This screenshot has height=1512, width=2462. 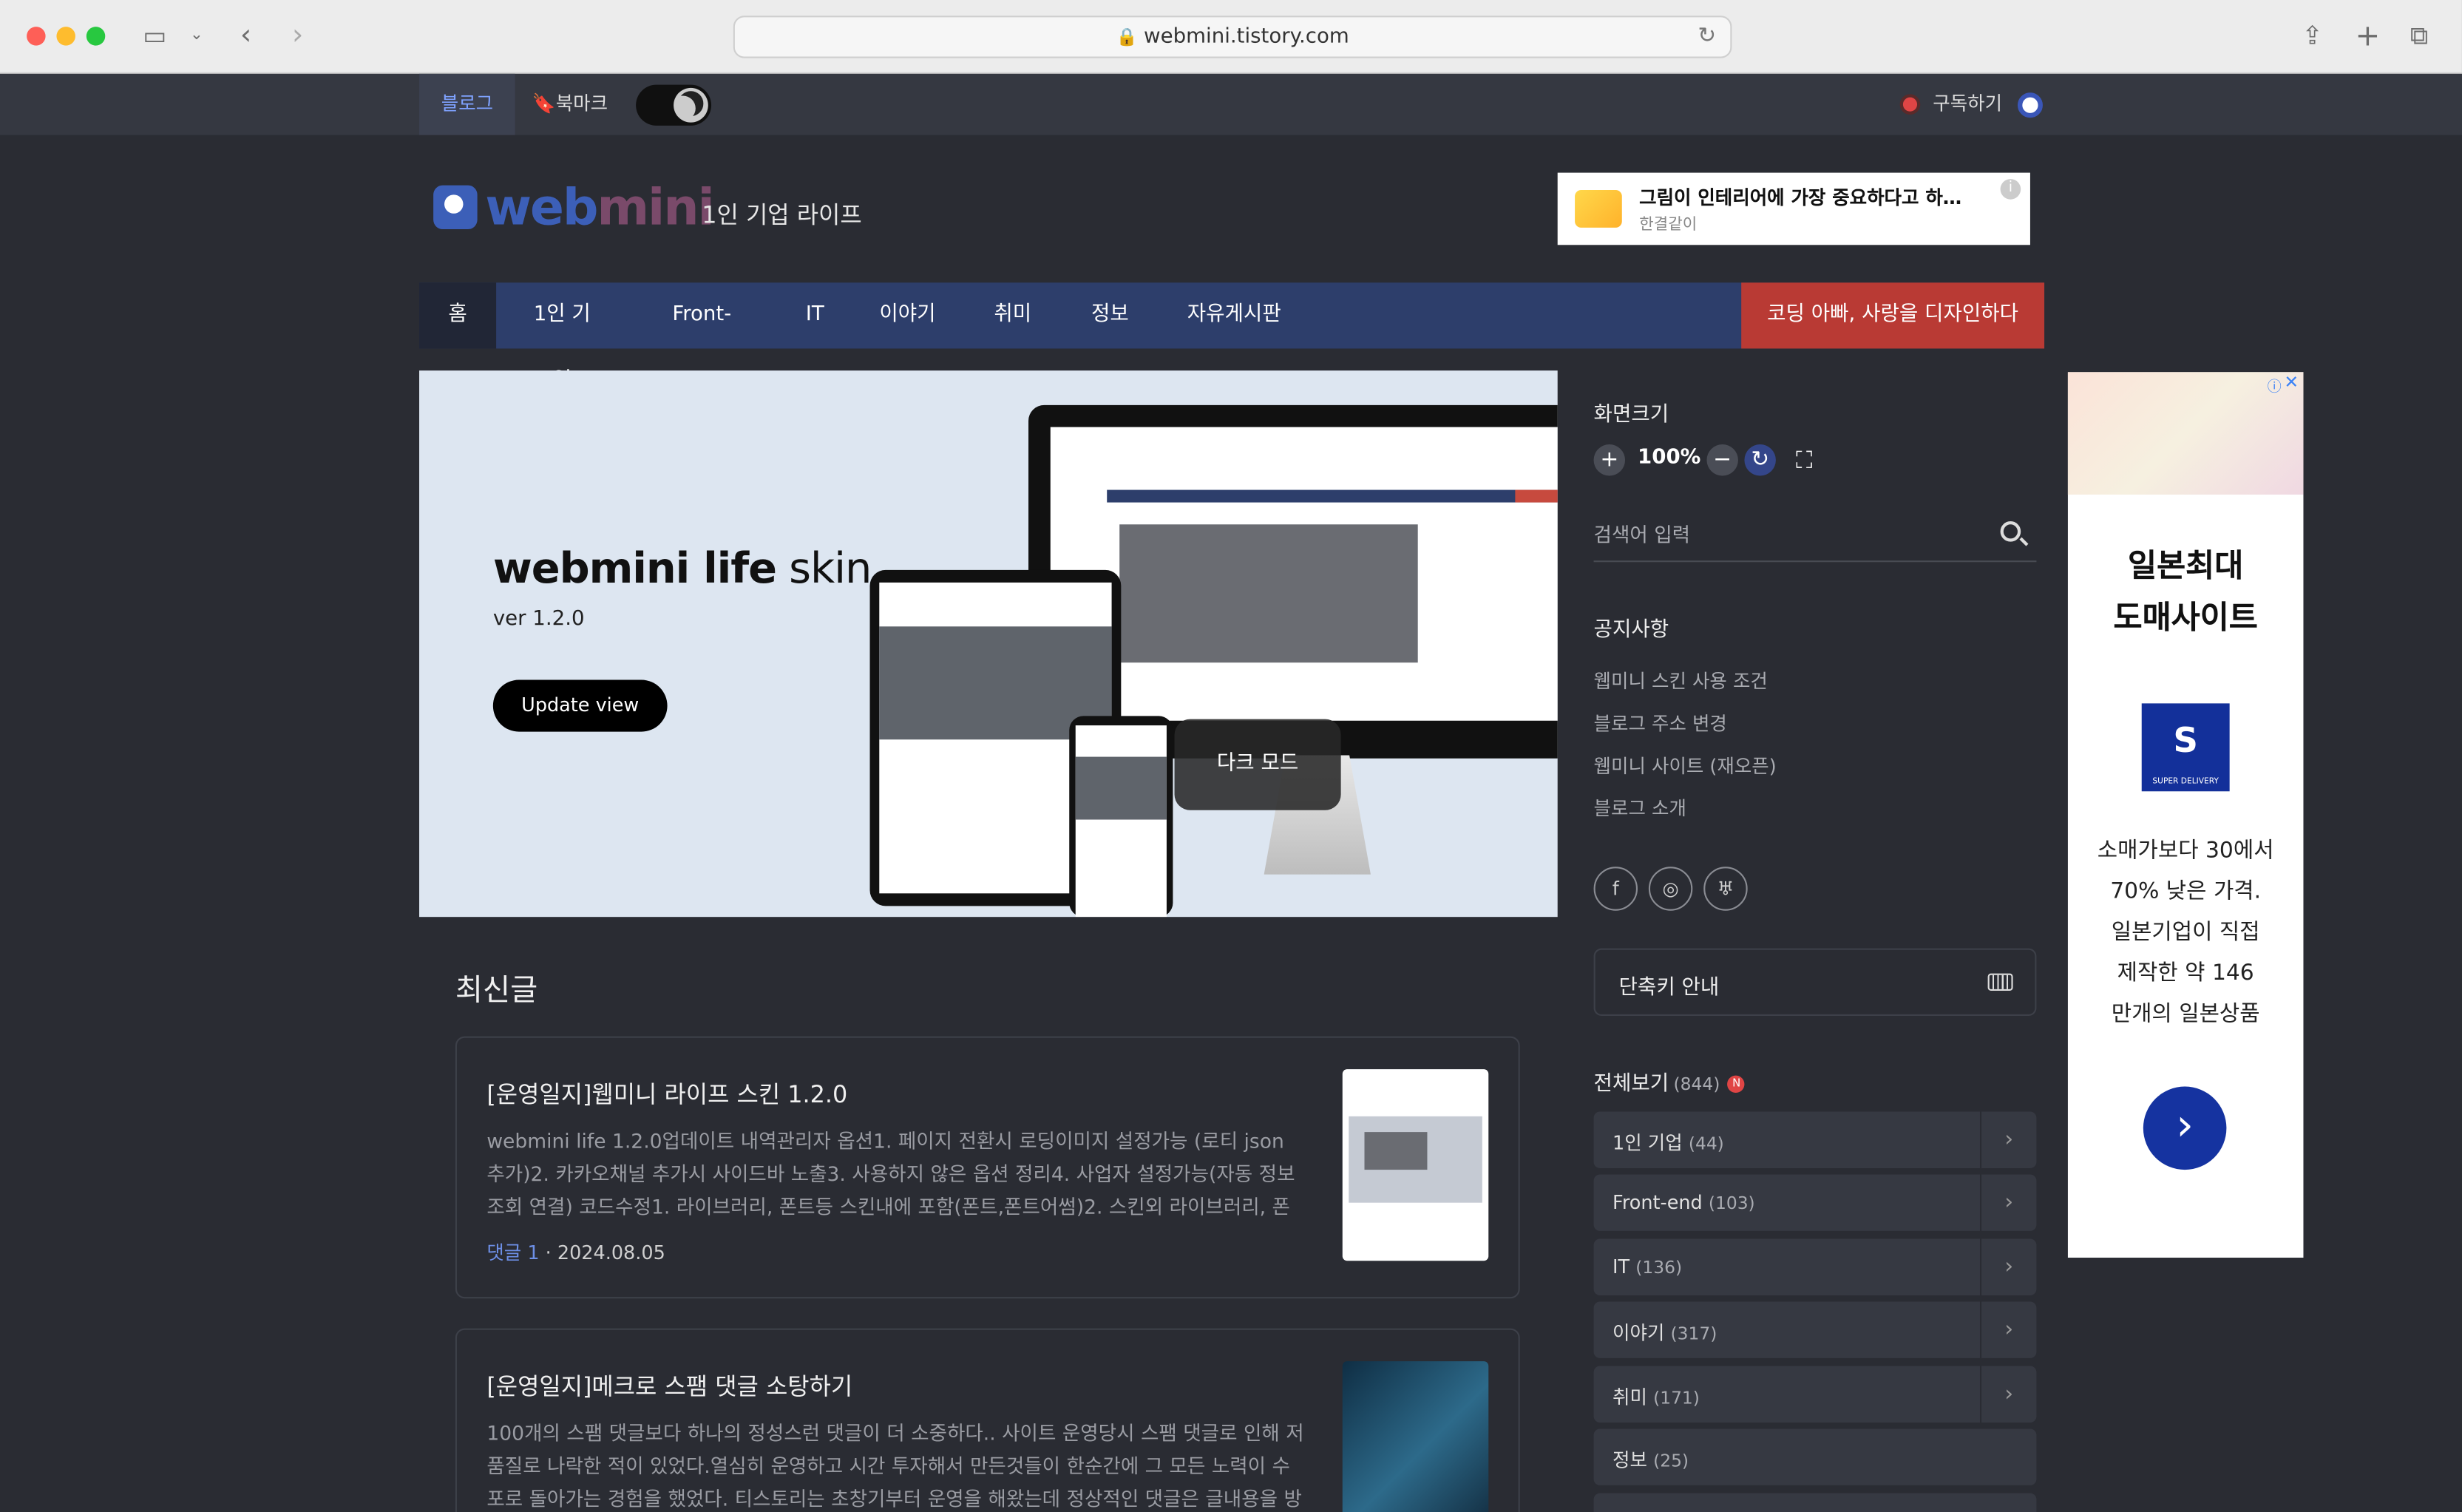 I want to click on ad-info-icon: ⓘ, so click(x=2275, y=386).